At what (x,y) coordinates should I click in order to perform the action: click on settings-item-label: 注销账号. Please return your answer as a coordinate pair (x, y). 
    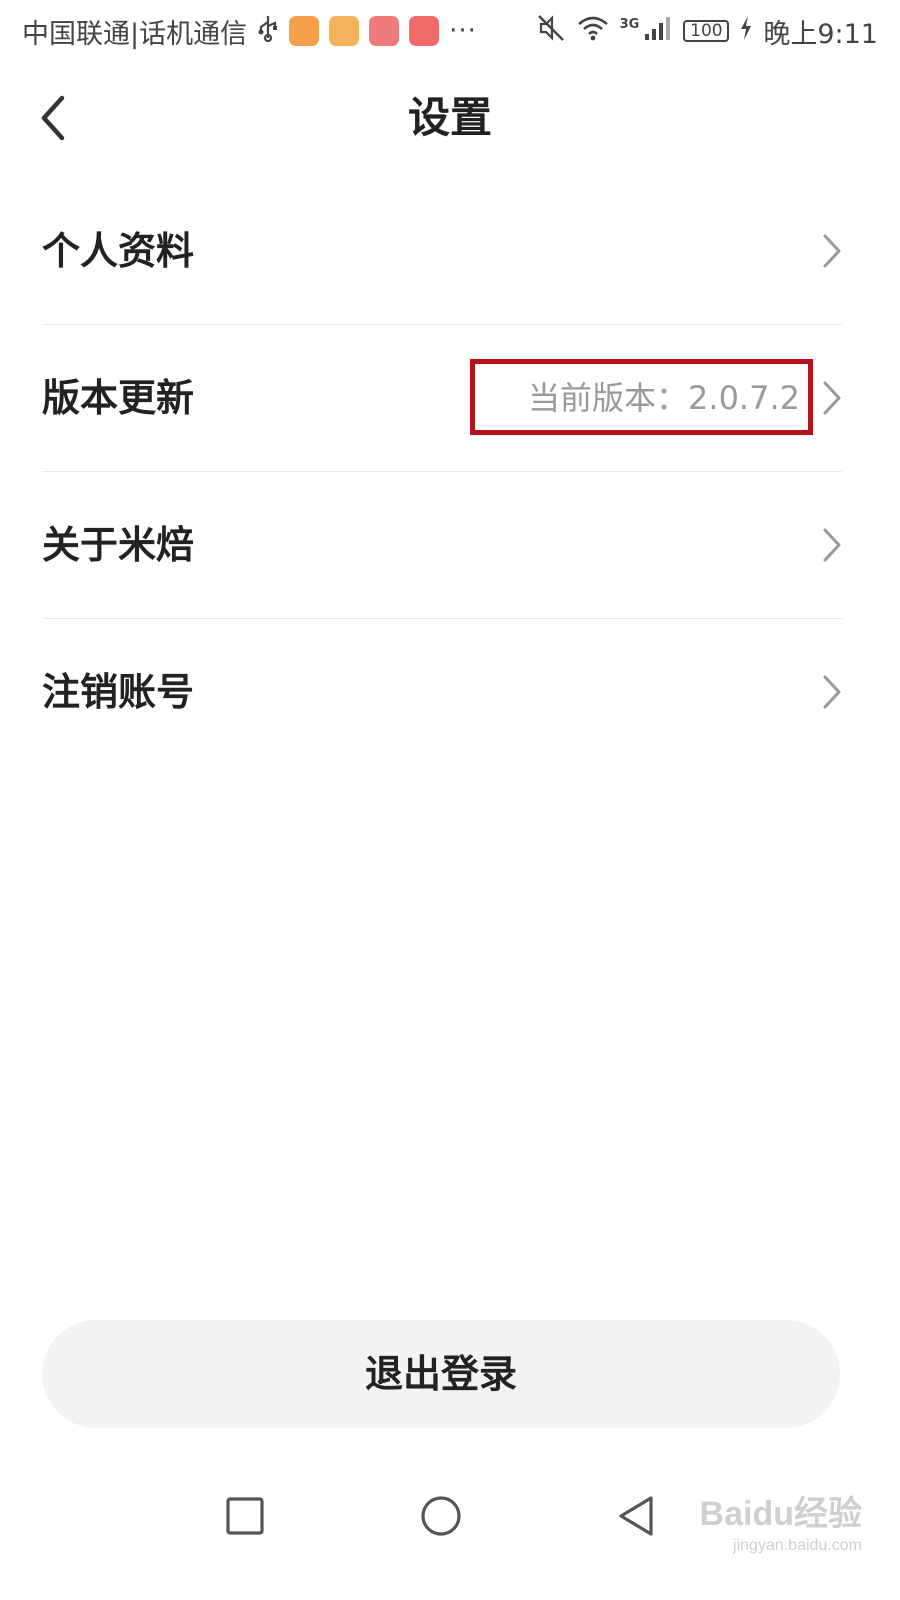
    Looking at the image, I should click on (118, 692).